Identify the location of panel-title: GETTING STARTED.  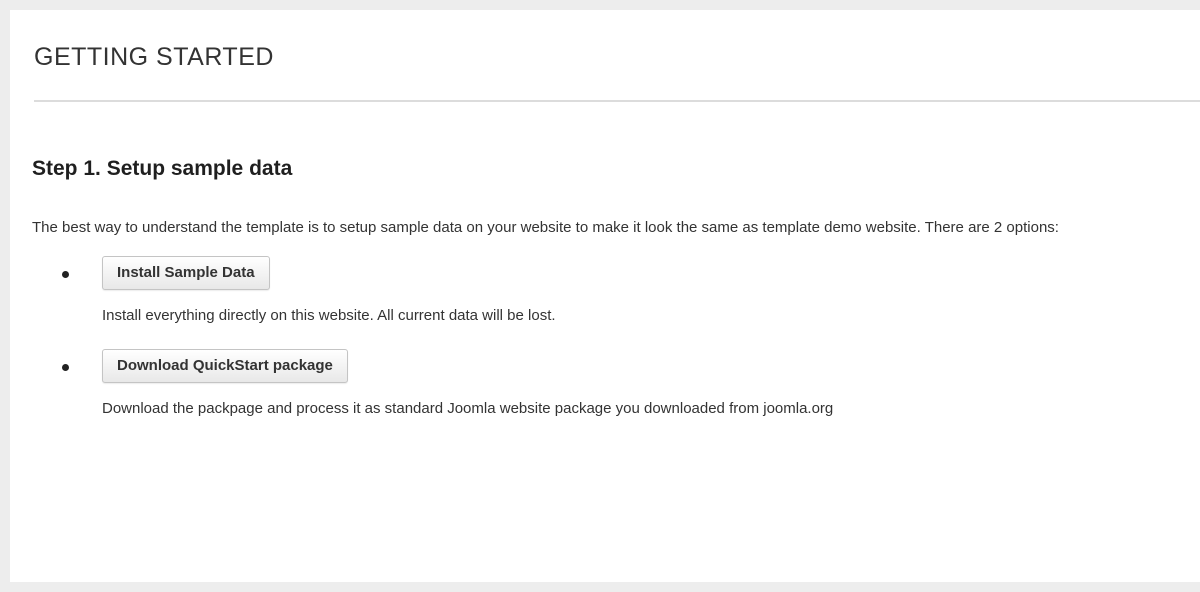
(154, 57).